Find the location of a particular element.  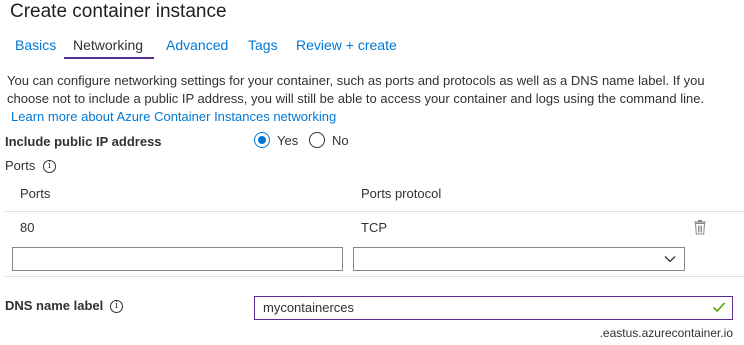

radio-label-no: No is located at coordinates (340, 140).